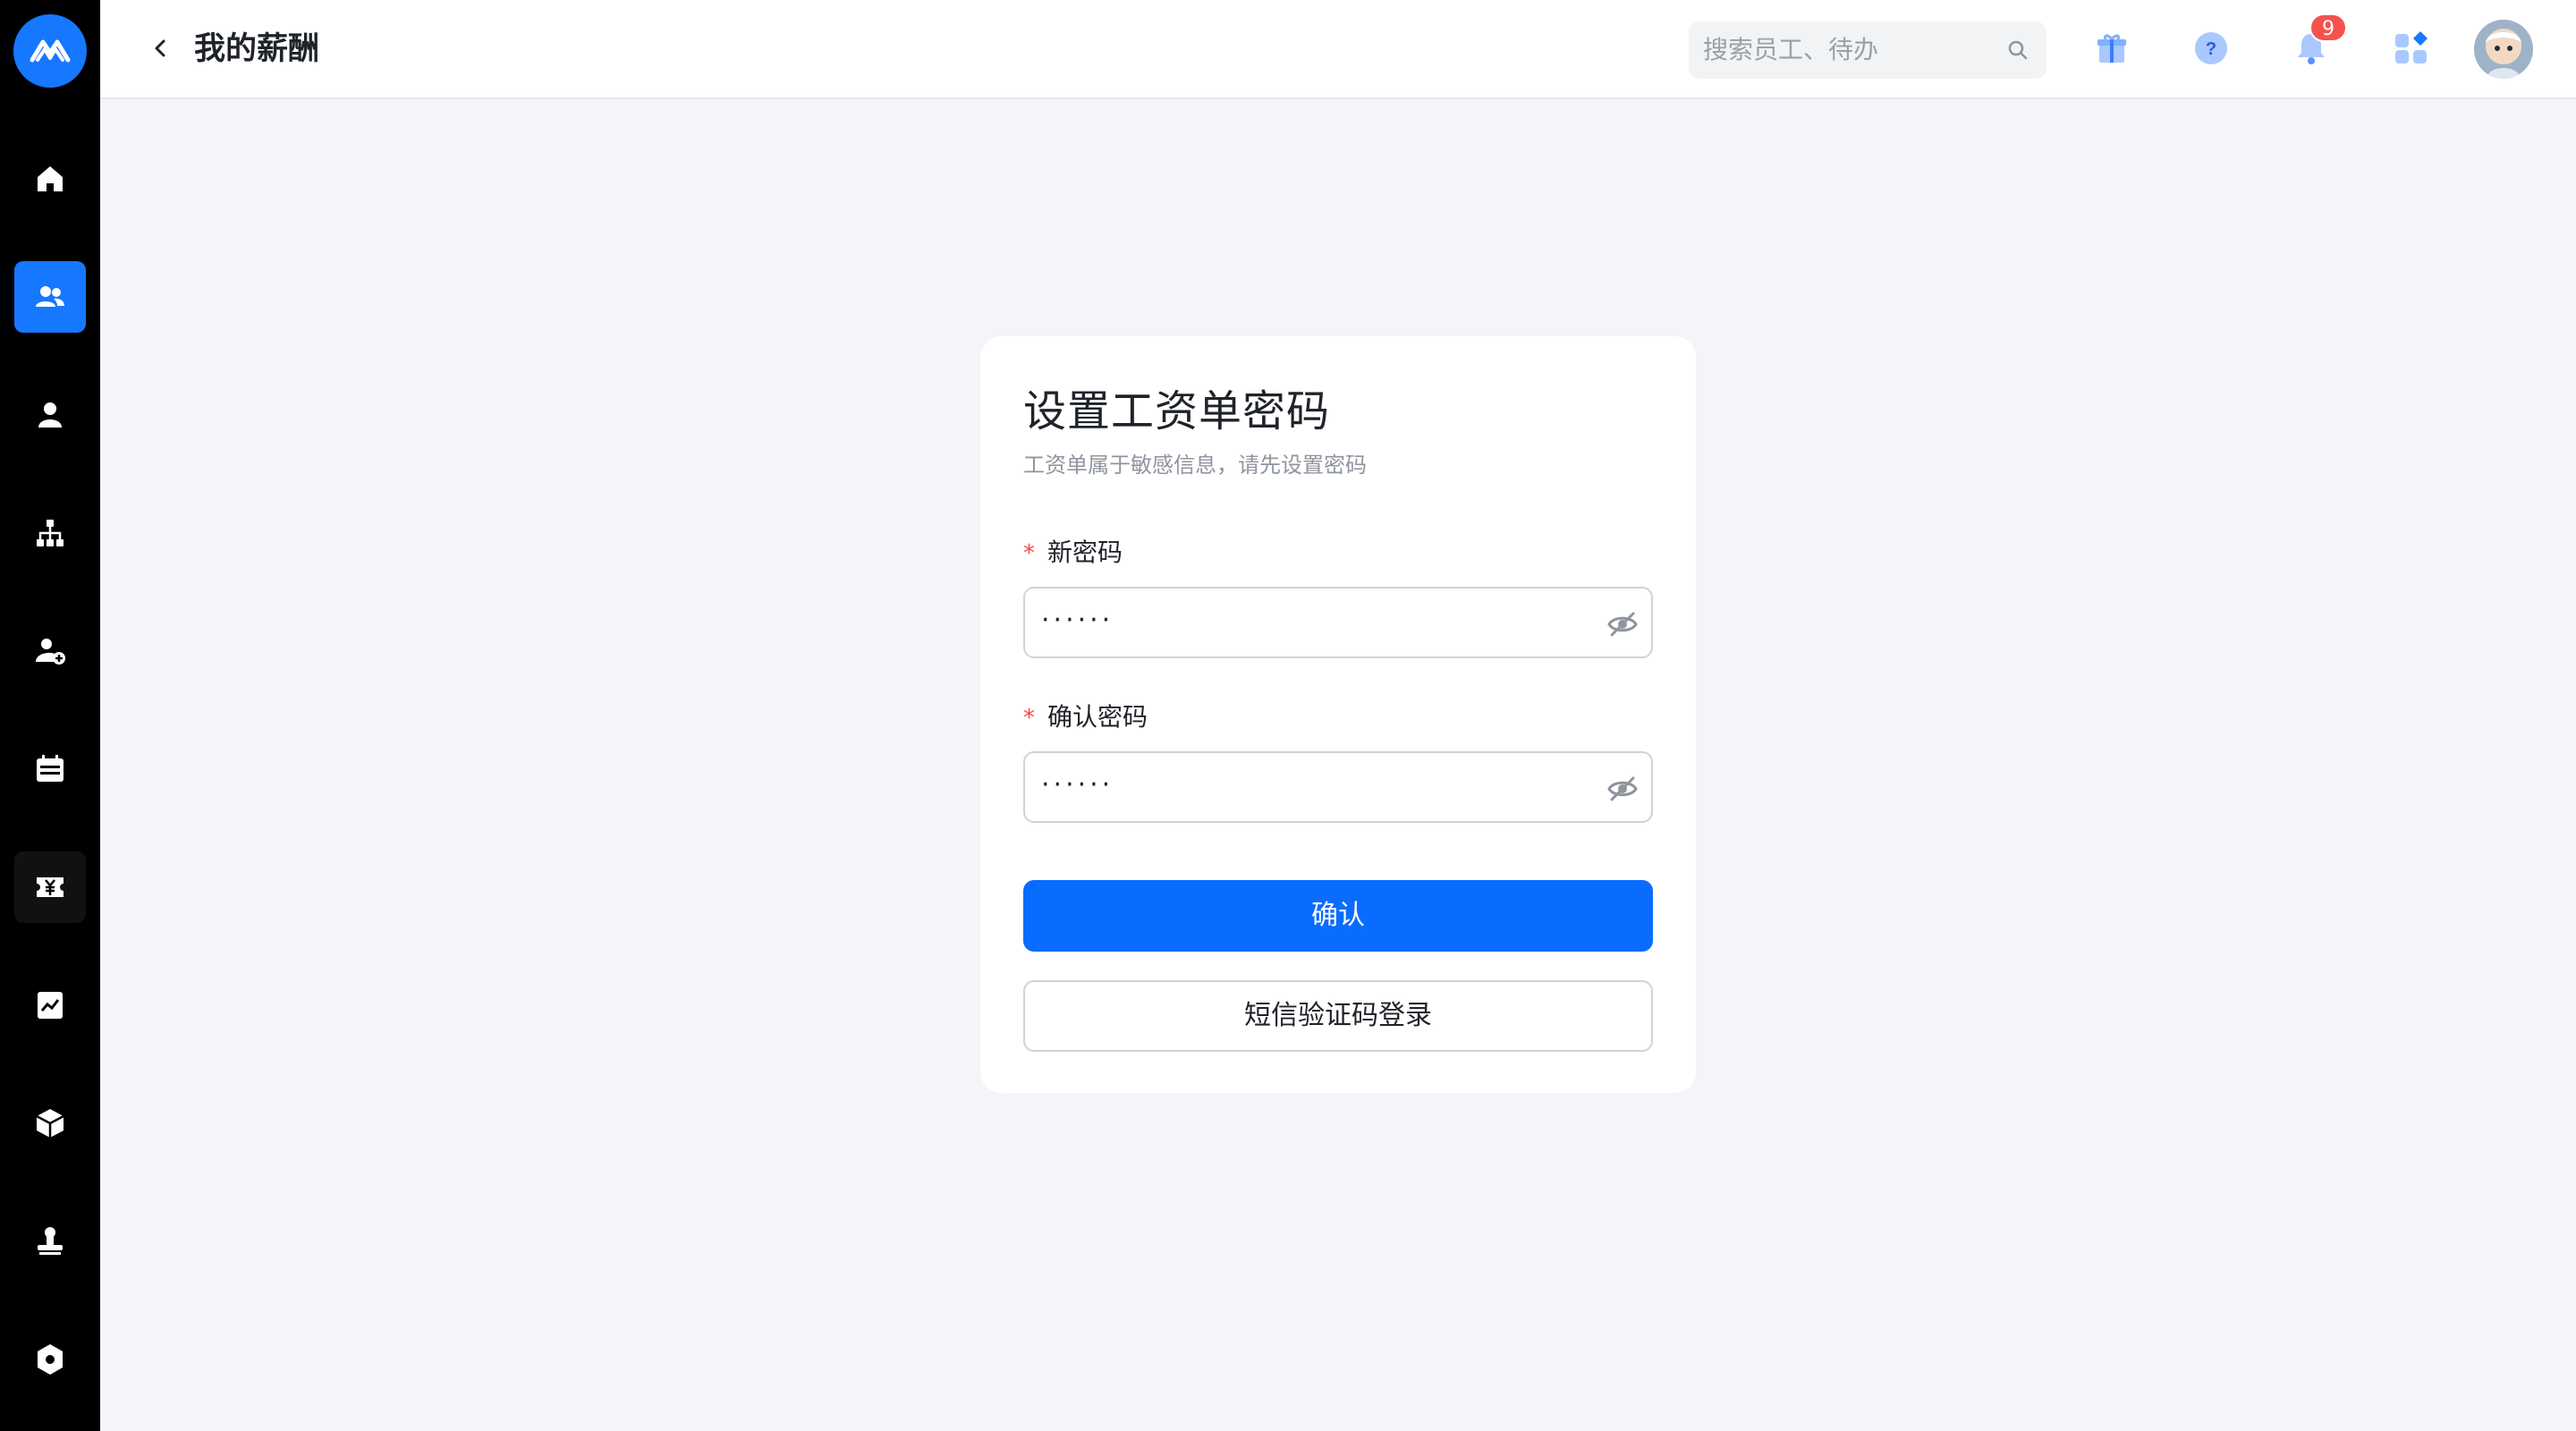 This screenshot has height=1431, width=2576. I want to click on box-icon, so click(50, 1124).